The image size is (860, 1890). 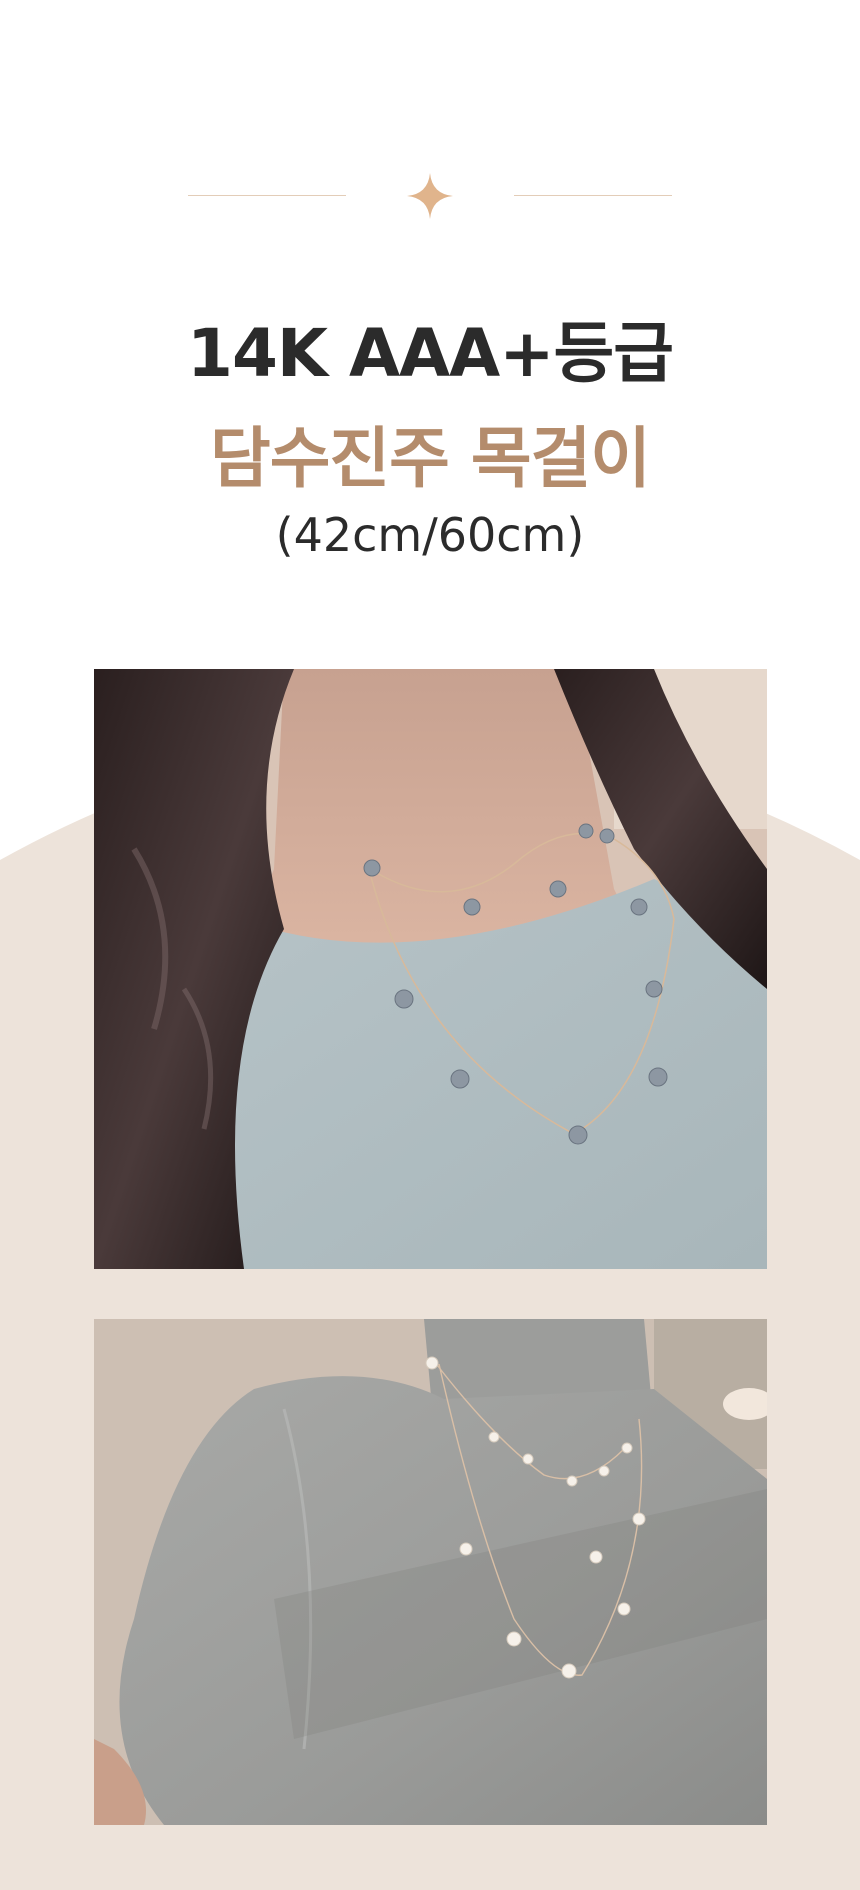 What do you see at coordinates (430, 458) in the screenshot?
I see `product-title-line2: 담수진주 목걸이` at bounding box center [430, 458].